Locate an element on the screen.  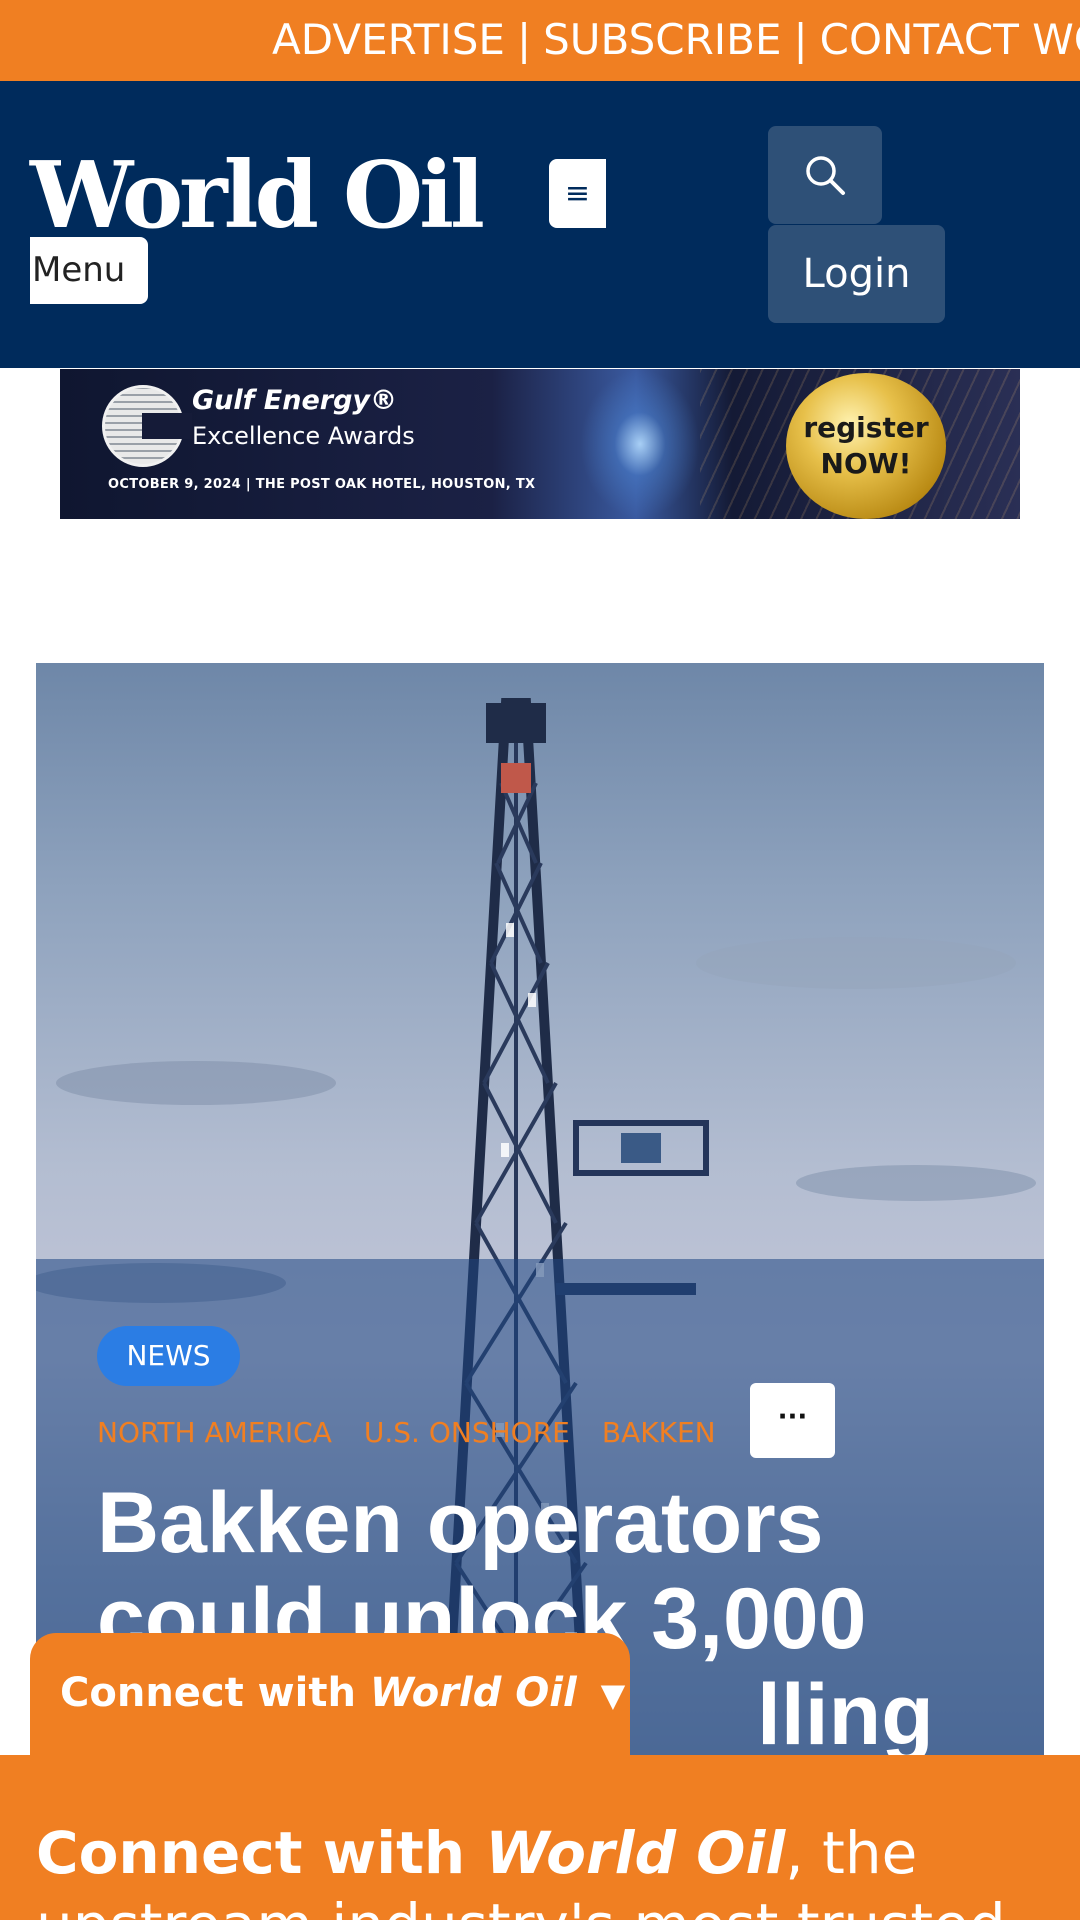
menu-button: Menu is located at coordinates (89, 270).